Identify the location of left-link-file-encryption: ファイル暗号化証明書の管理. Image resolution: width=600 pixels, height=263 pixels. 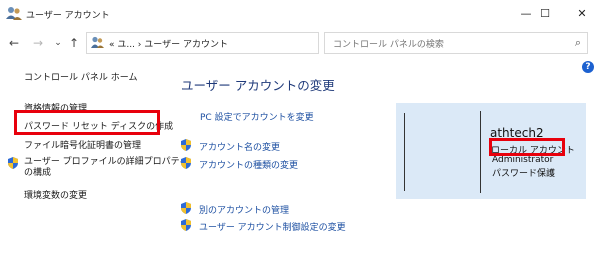
(82, 144).